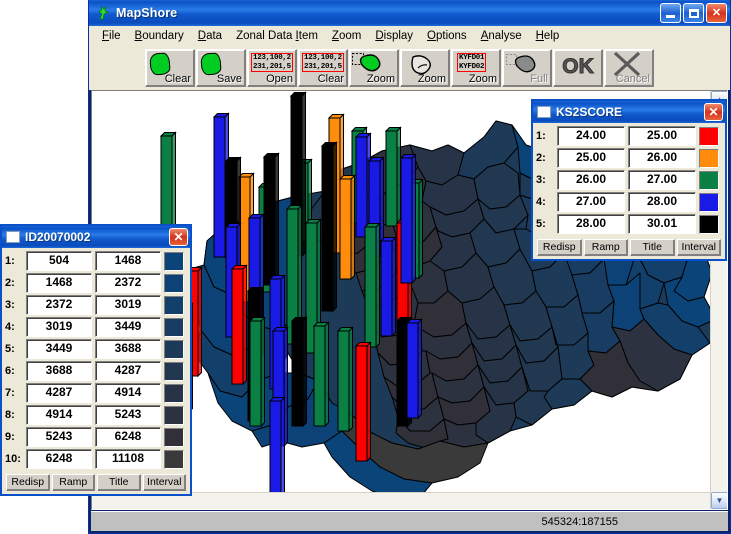  Describe the element at coordinates (662, 136) in the screenshot. I see `score-upper-bound-input: 25.00` at that location.